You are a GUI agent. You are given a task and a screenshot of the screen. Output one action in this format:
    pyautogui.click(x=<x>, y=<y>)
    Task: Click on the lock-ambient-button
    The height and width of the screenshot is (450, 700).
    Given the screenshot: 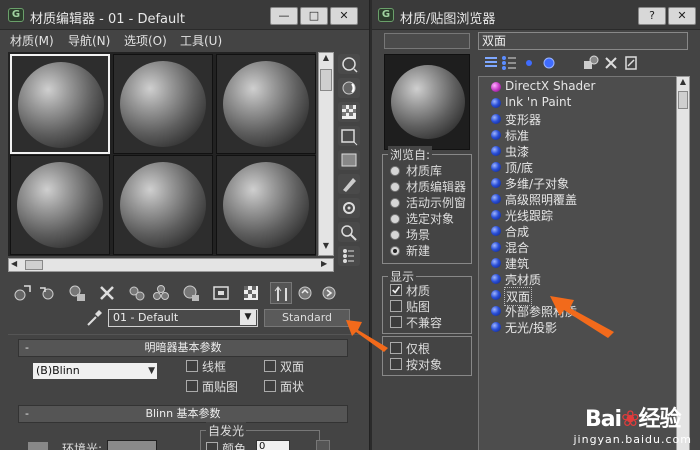 What is the action you would take?
    pyautogui.click(x=38, y=446)
    